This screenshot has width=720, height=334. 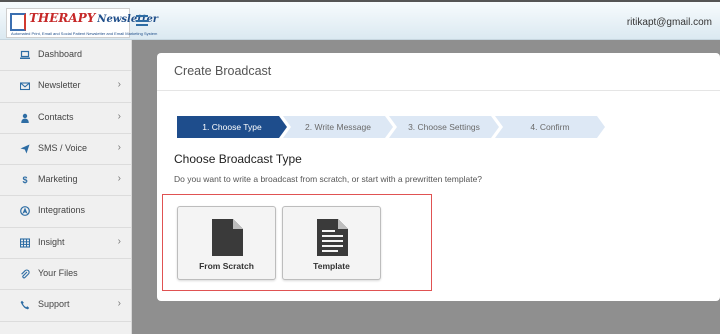 What do you see at coordinates (669, 22) in the screenshot?
I see `user-email: ritikapt@gmail.com` at bounding box center [669, 22].